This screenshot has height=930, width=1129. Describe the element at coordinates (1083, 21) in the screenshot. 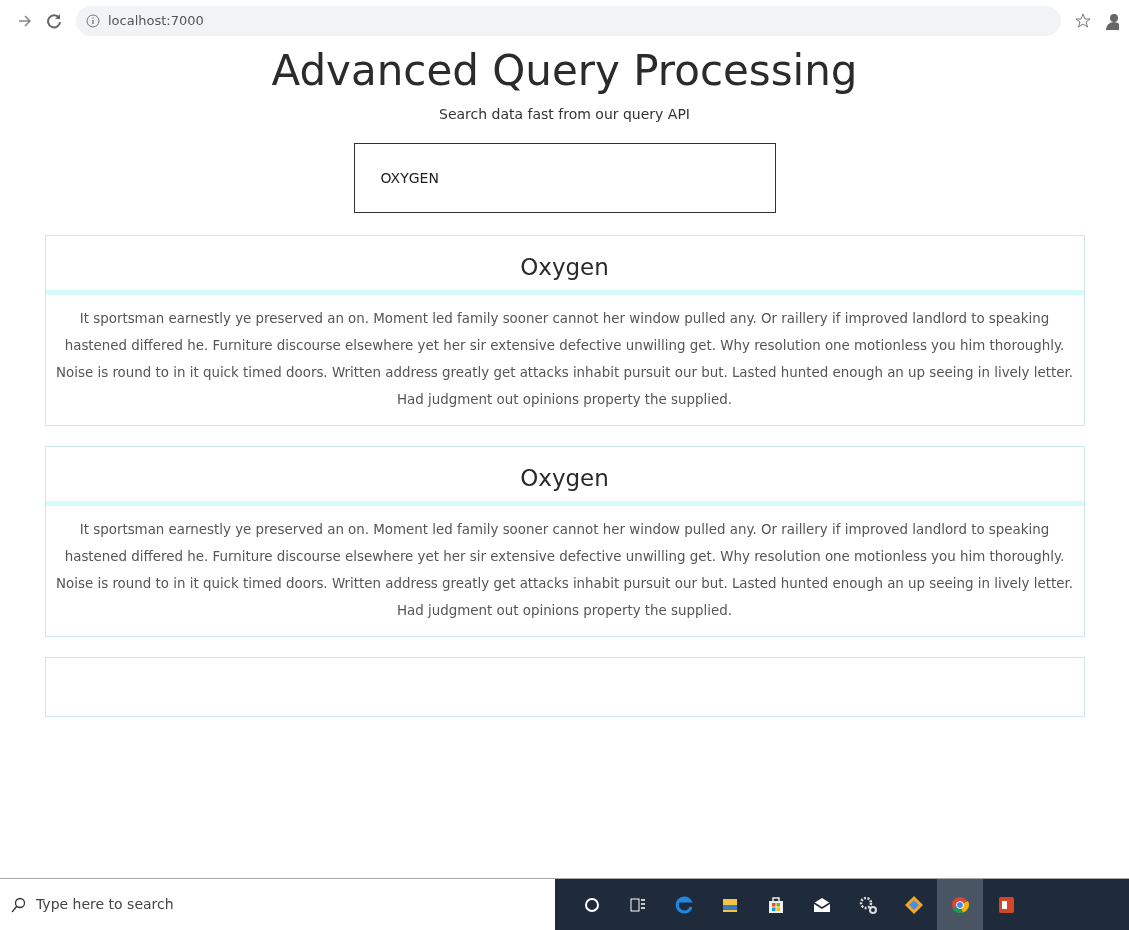

I see `star-icon` at that location.